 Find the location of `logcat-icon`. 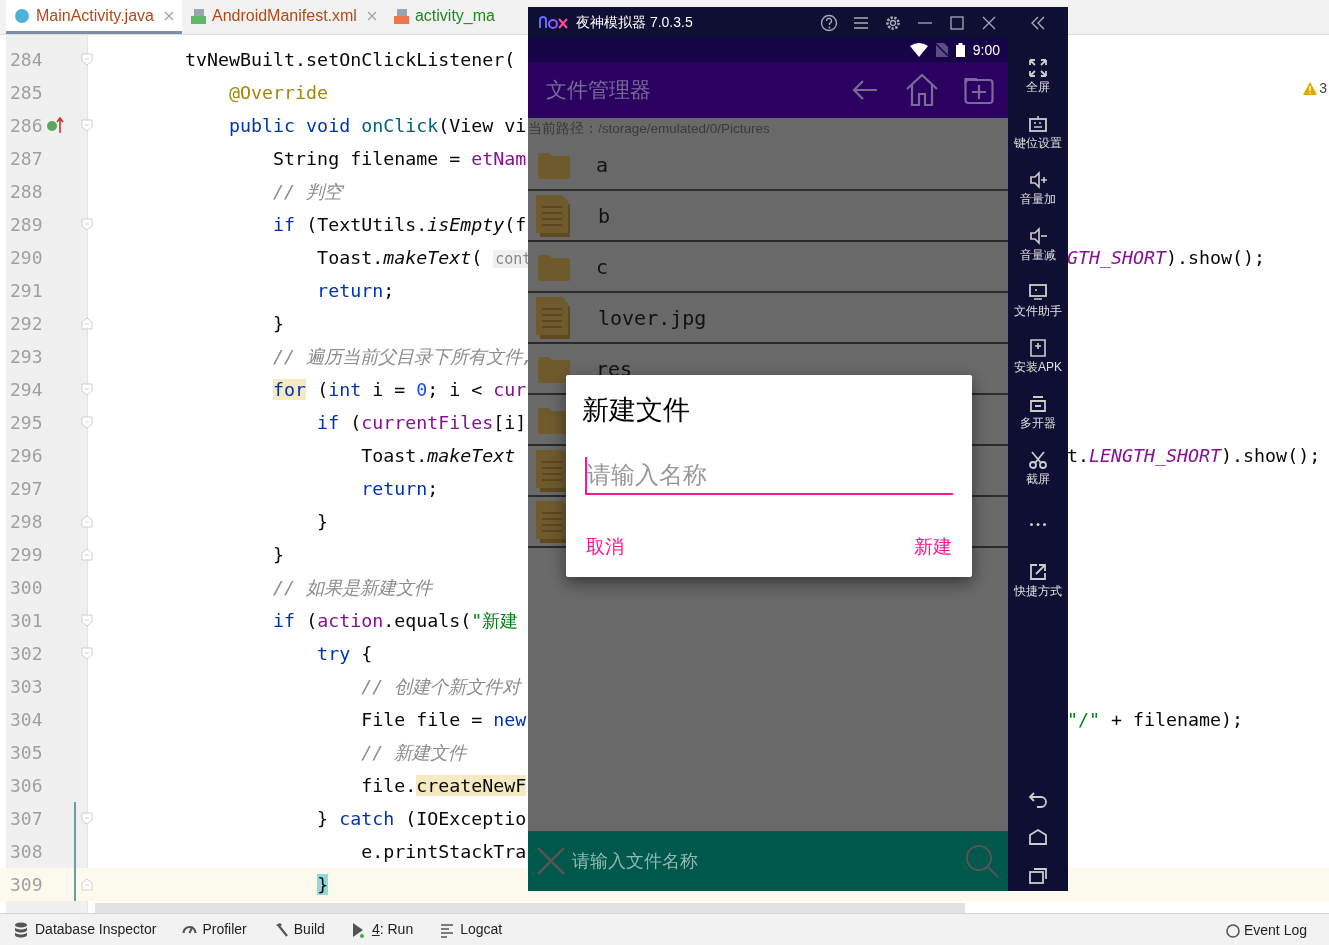

logcat-icon is located at coordinates (447, 929).